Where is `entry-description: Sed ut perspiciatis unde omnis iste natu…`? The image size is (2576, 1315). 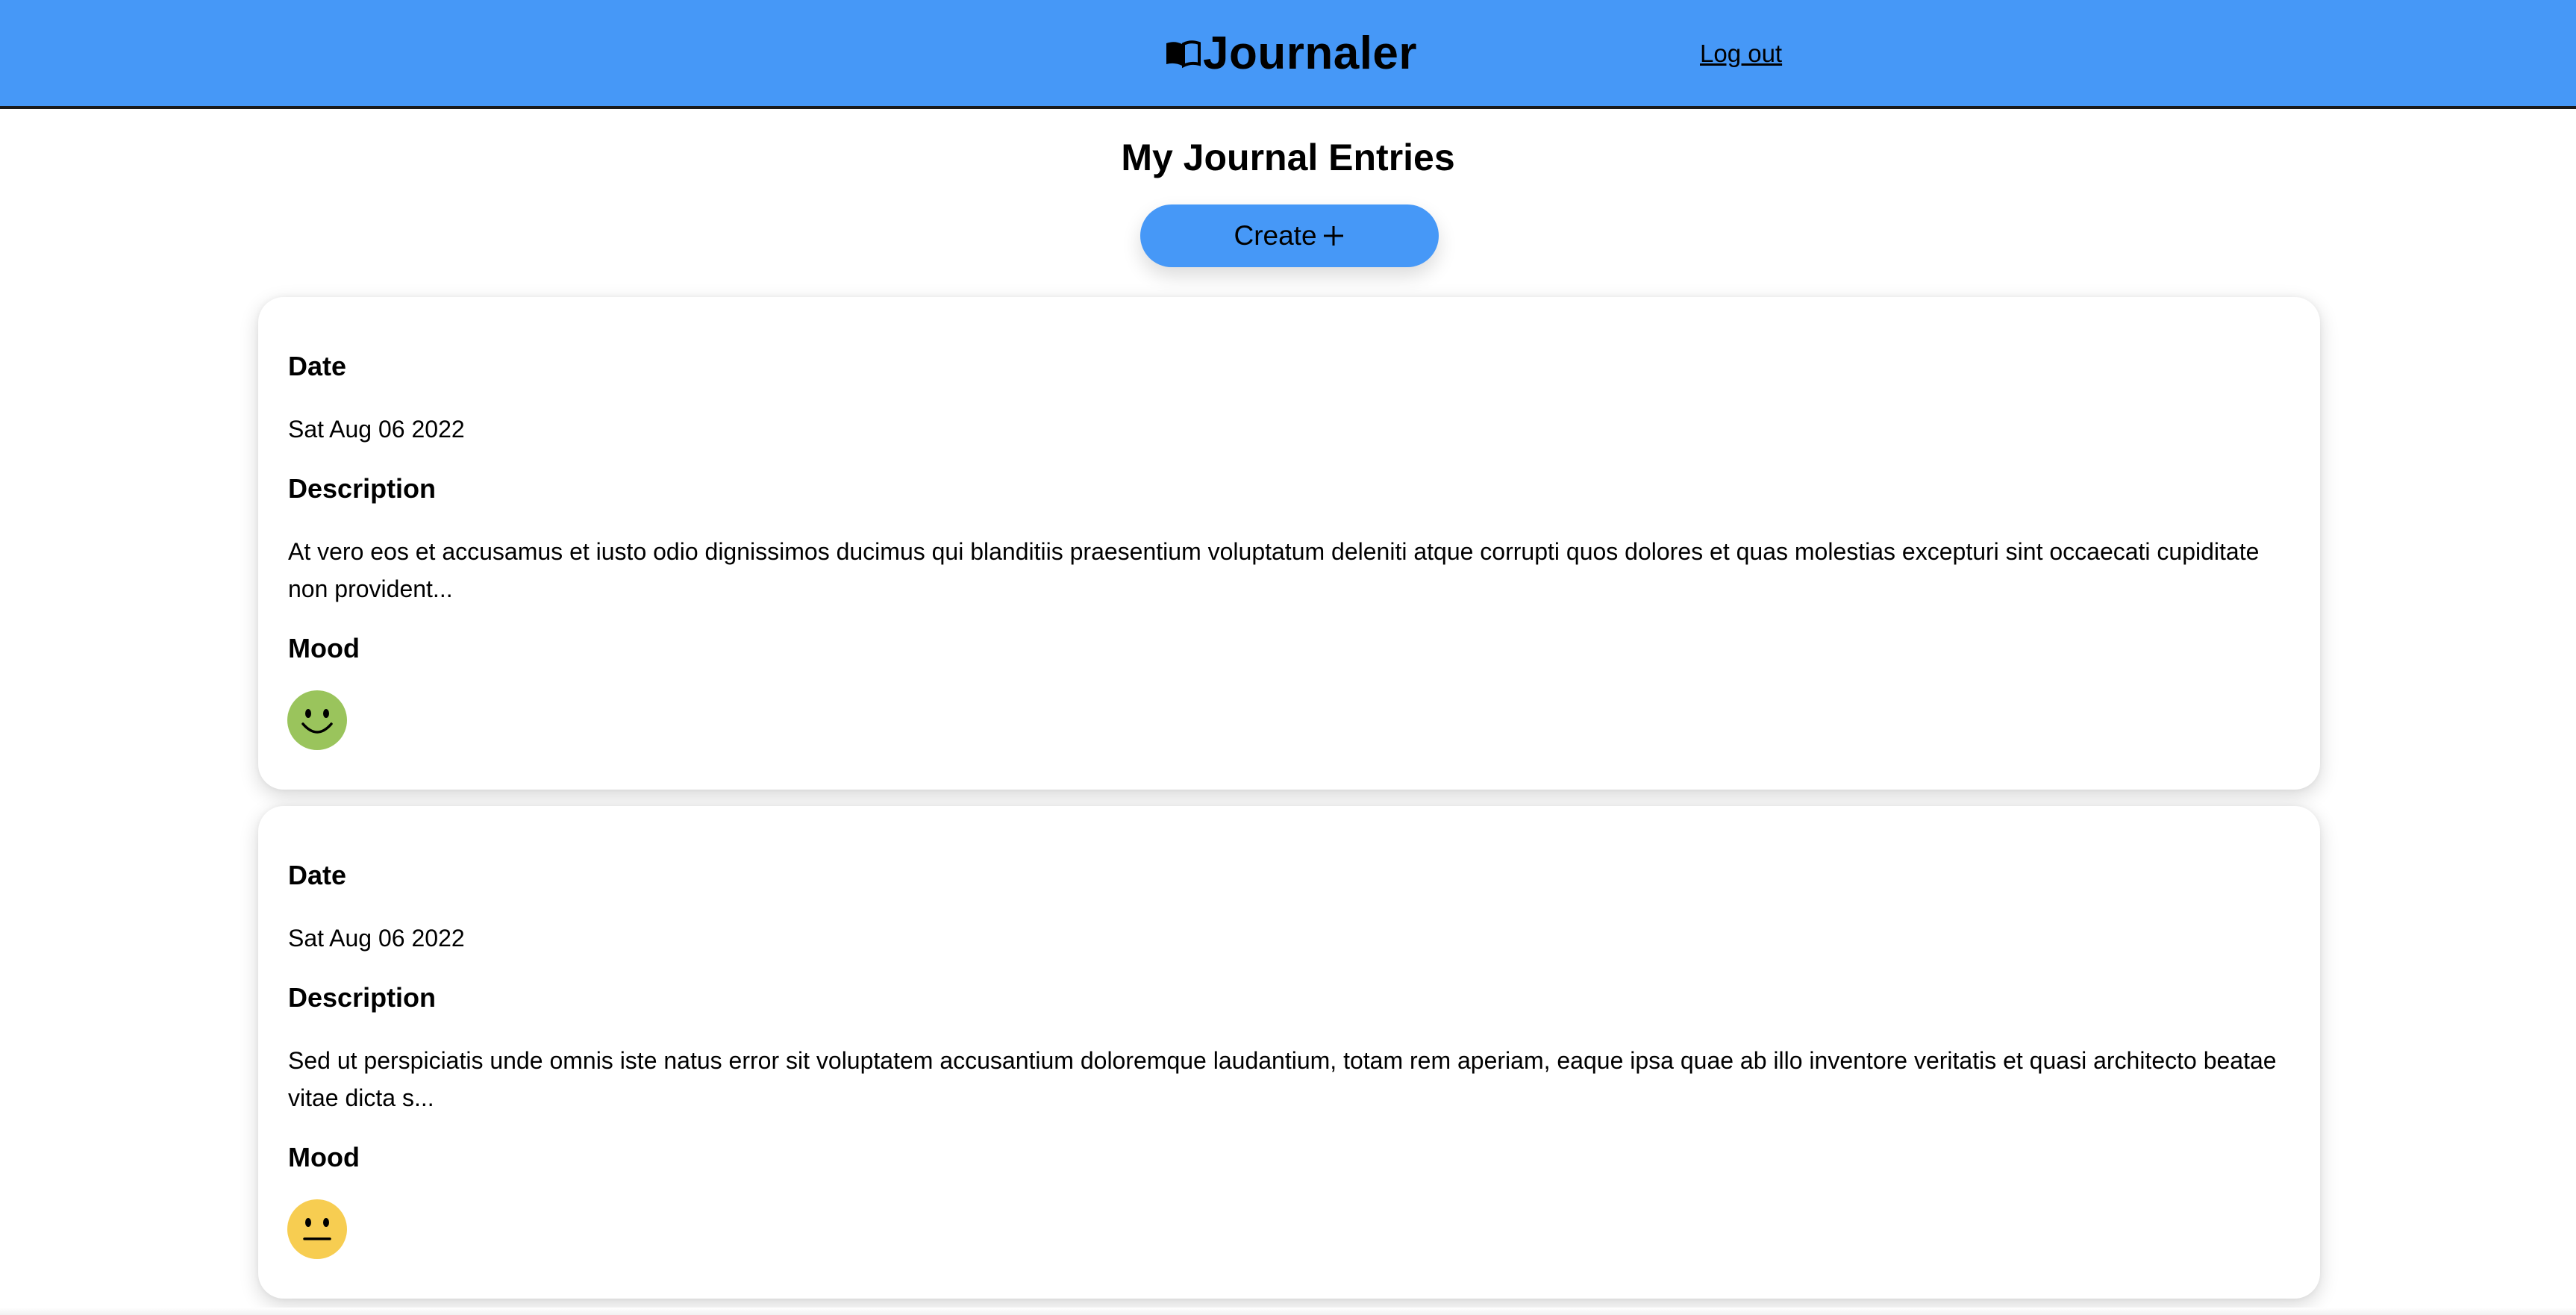 entry-description: Sed ut perspiciatis unde omnis iste natu… is located at coordinates (1282, 1079).